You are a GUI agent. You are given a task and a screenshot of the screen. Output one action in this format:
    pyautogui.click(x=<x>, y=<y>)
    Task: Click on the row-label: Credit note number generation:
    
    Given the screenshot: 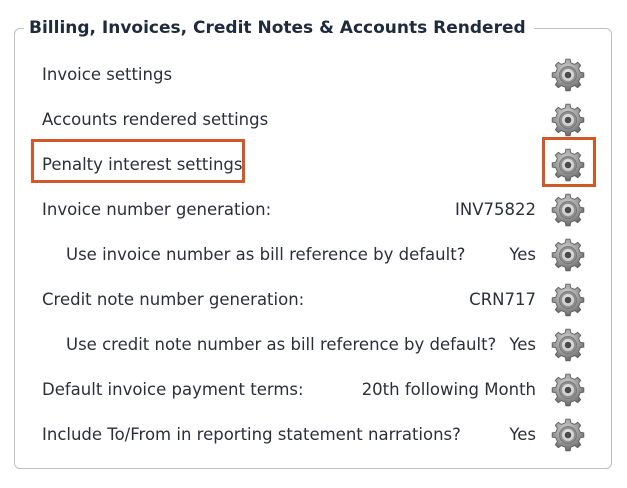 What is the action you would take?
    pyautogui.click(x=173, y=299)
    